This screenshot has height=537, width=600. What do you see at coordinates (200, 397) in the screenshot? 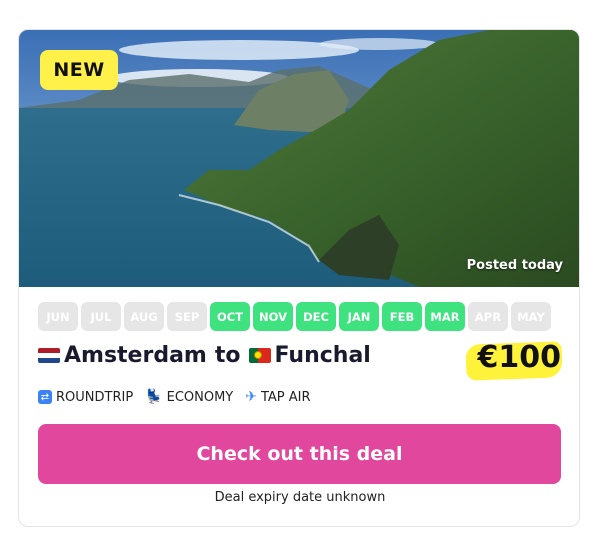
I see `cabin-label: ECONOMY` at bounding box center [200, 397].